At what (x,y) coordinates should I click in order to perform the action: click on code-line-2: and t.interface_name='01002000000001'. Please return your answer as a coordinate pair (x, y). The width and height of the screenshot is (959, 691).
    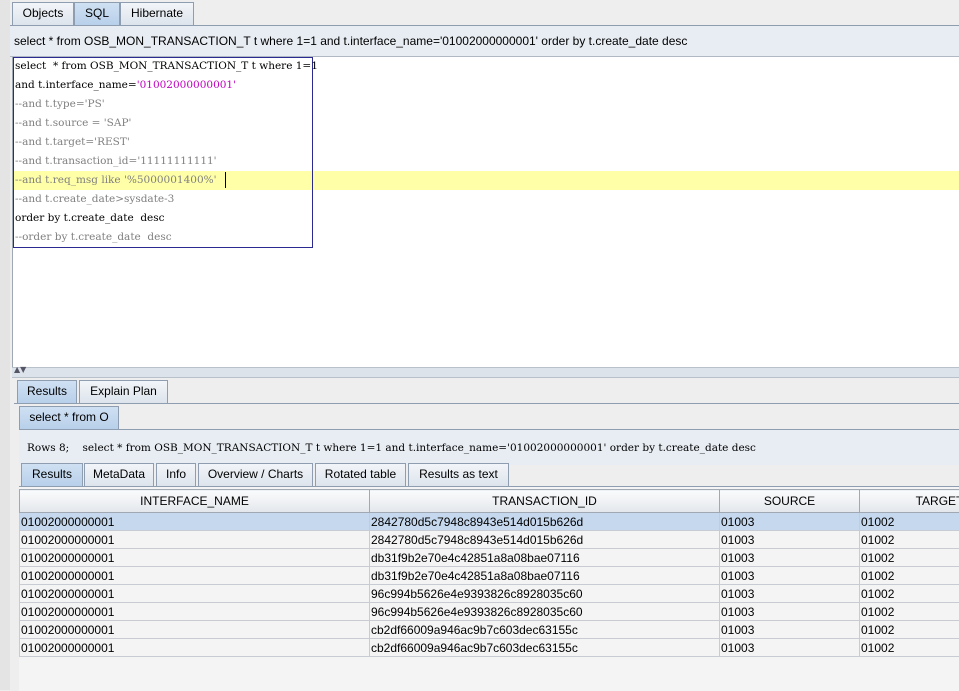
    Looking at the image, I should click on (125, 85).